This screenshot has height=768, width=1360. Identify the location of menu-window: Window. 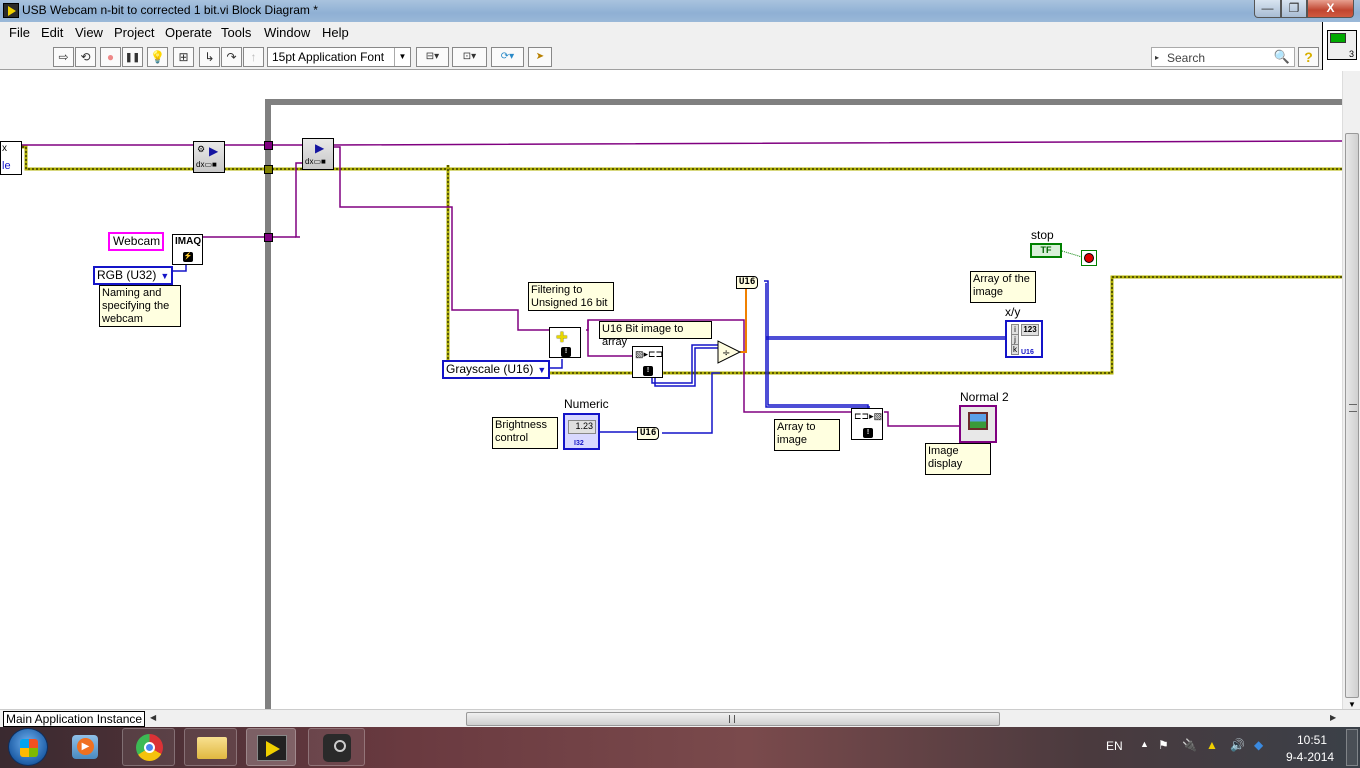
(287, 32).